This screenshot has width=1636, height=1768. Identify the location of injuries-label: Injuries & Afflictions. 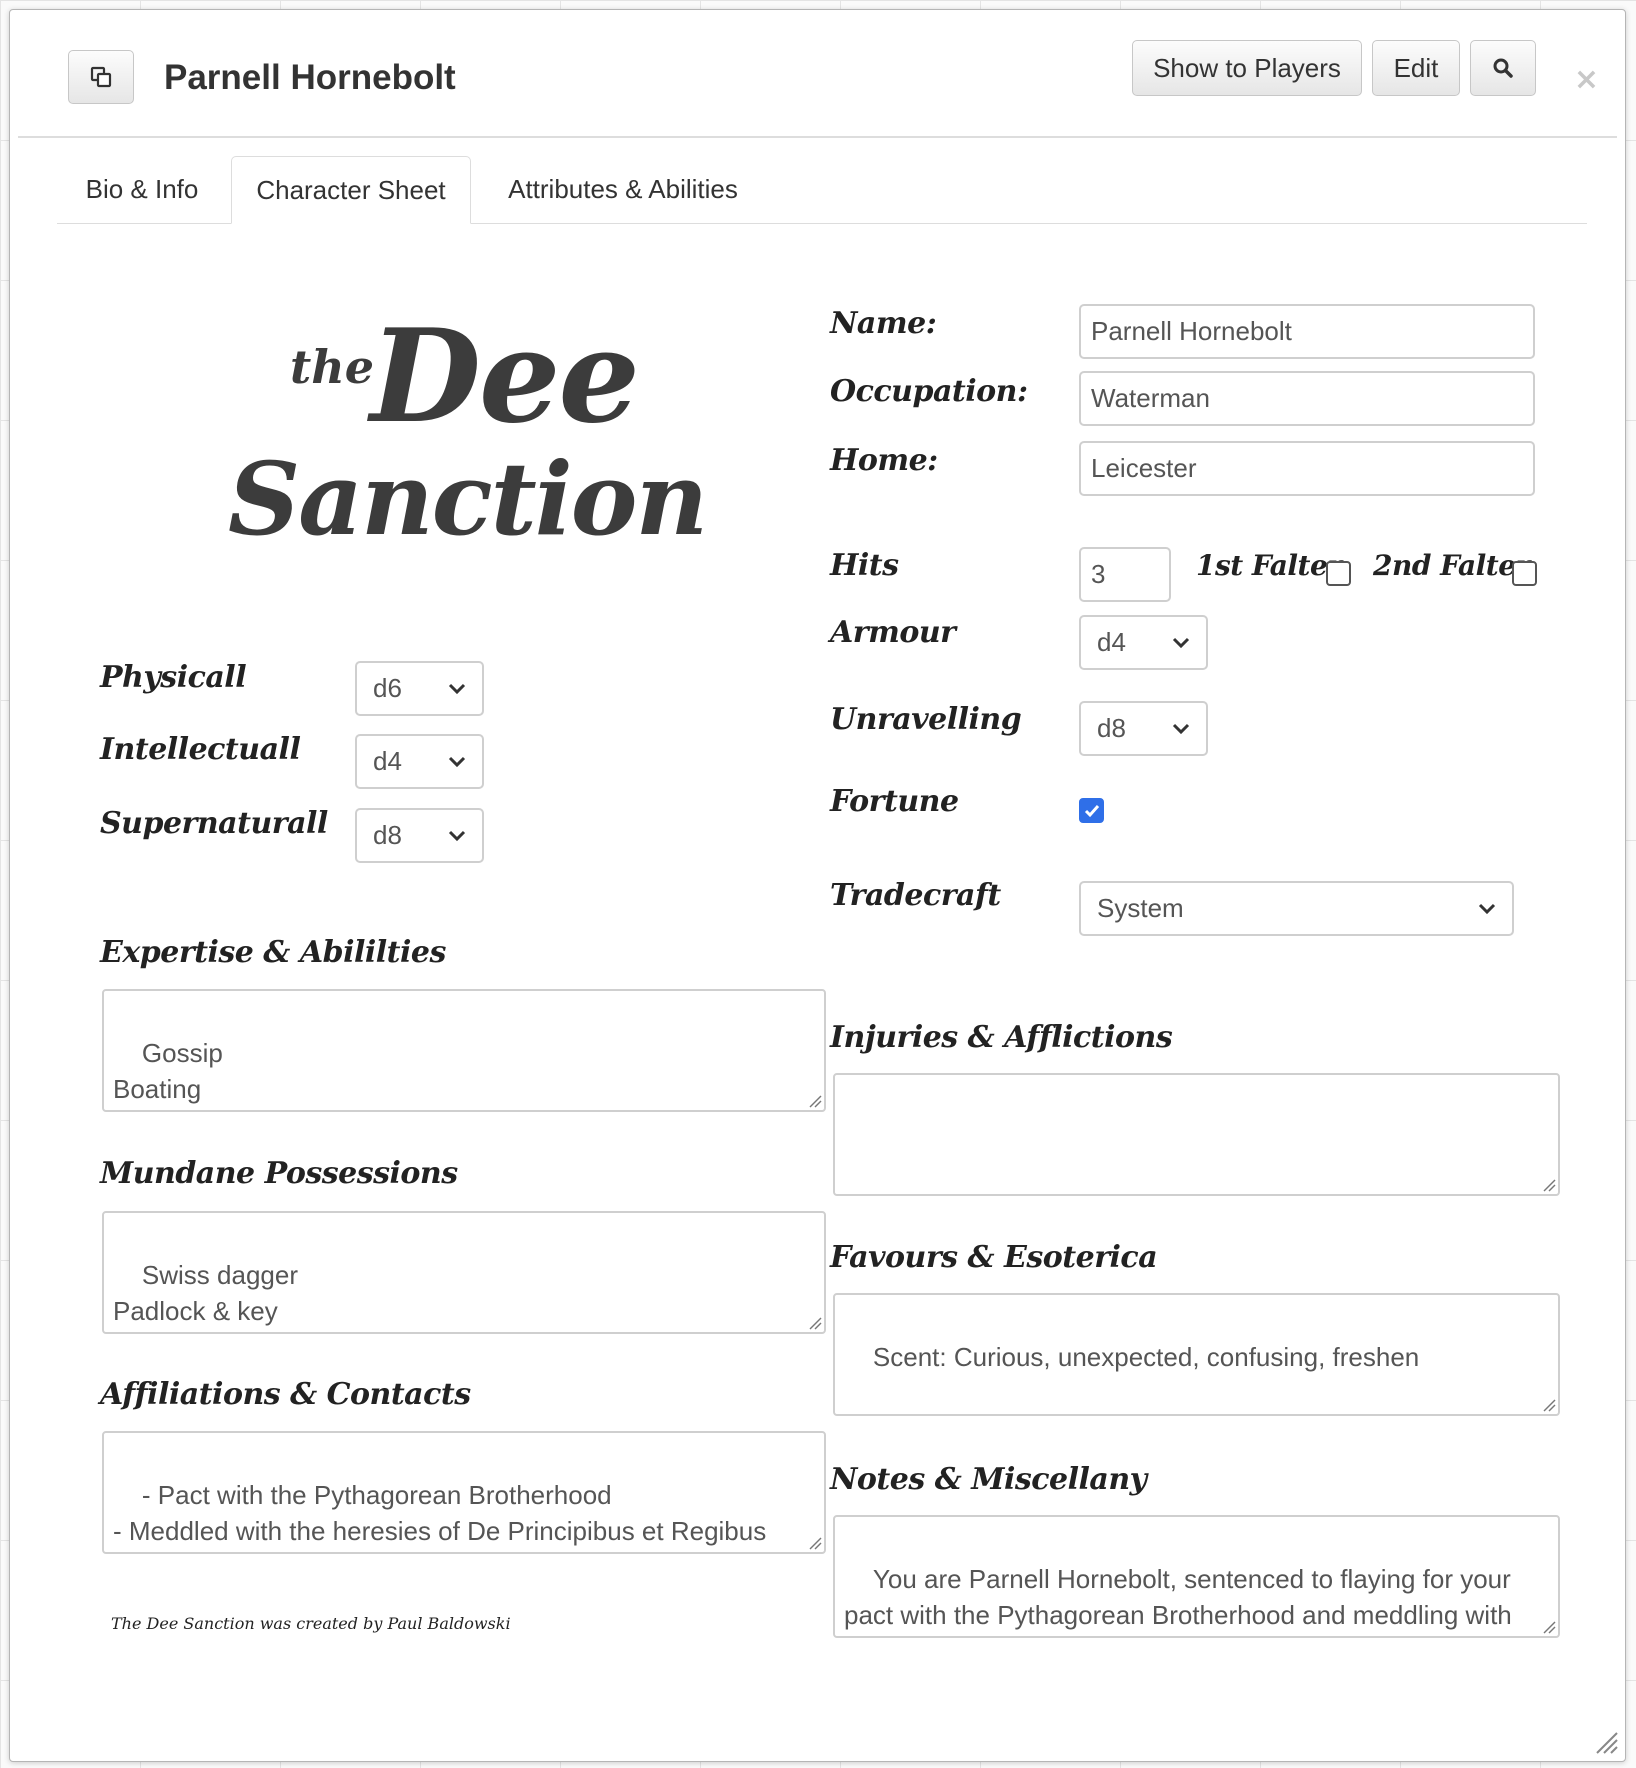
(1001, 1037).